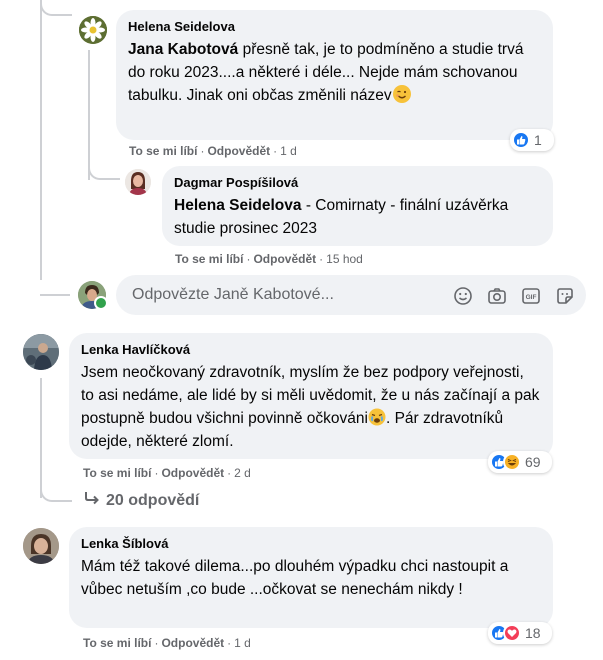 This screenshot has height=660, width=603. Describe the element at coordinates (56, 8) in the screenshot. I see `thread-curve-top` at that location.